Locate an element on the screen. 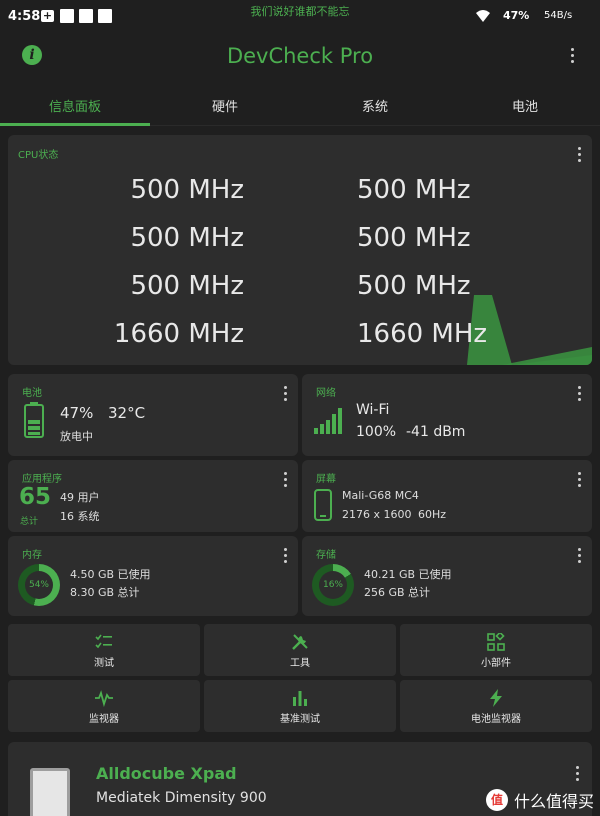 Image resolution: width=600 pixels, height=816 pixels. button-label: 测试 is located at coordinates (104, 663).